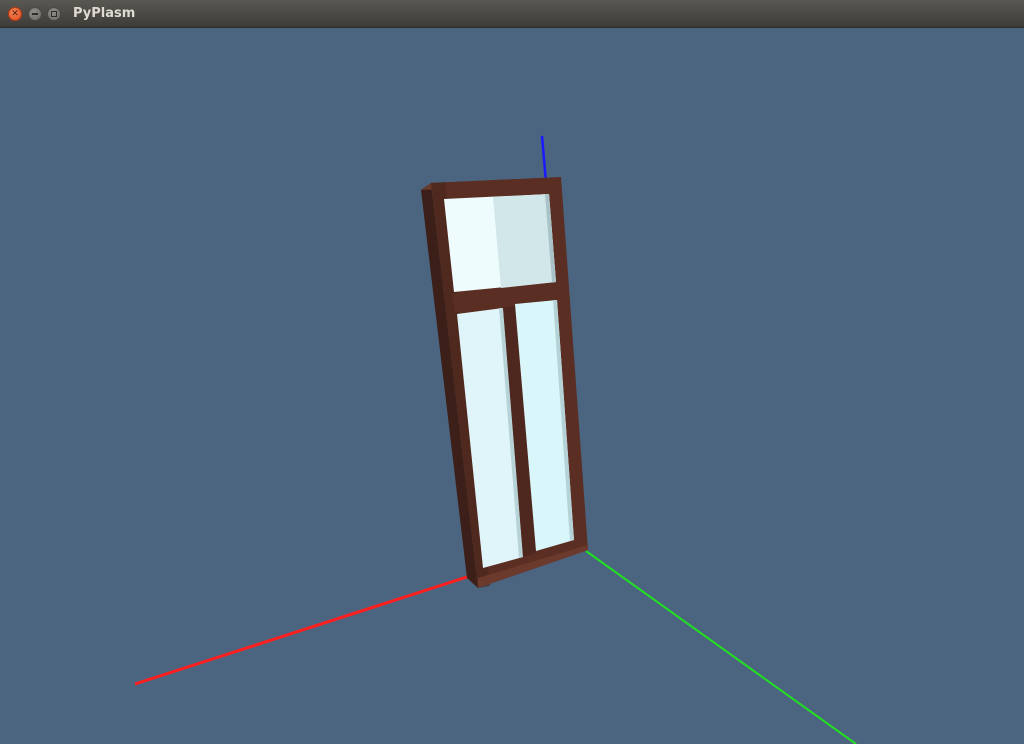  I want to click on minimize-button, so click(35, 14).